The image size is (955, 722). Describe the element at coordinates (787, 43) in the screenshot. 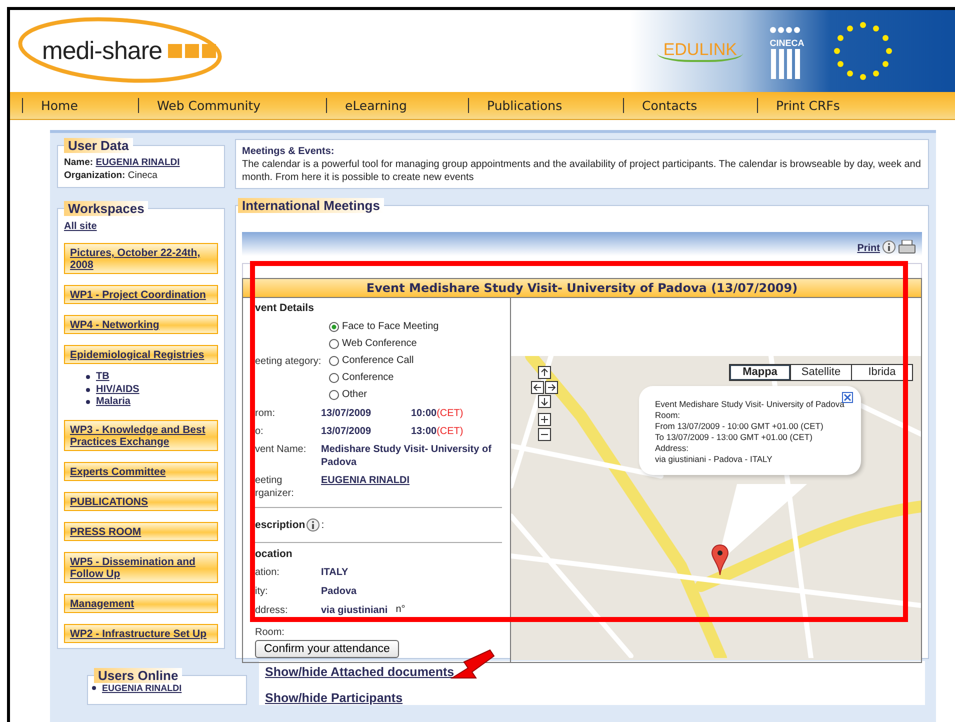

I see `cineca-logo: CINECA` at that location.